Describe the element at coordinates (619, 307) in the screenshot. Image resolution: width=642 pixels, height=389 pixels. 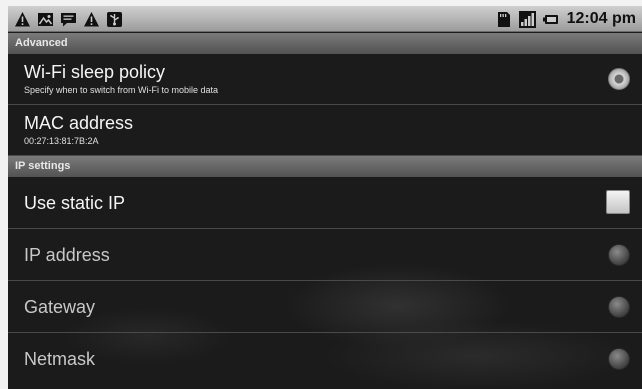
I see `gateway-arrow-icon` at that location.